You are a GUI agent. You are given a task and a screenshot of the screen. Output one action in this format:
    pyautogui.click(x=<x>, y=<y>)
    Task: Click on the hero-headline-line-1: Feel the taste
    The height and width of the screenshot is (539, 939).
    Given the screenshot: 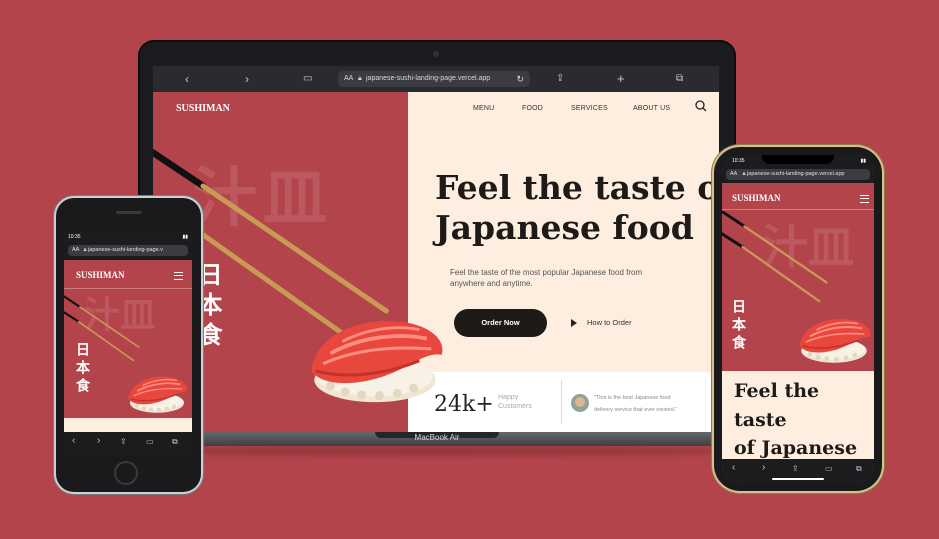 What is the action you would take?
    pyautogui.click(x=777, y=405)
    